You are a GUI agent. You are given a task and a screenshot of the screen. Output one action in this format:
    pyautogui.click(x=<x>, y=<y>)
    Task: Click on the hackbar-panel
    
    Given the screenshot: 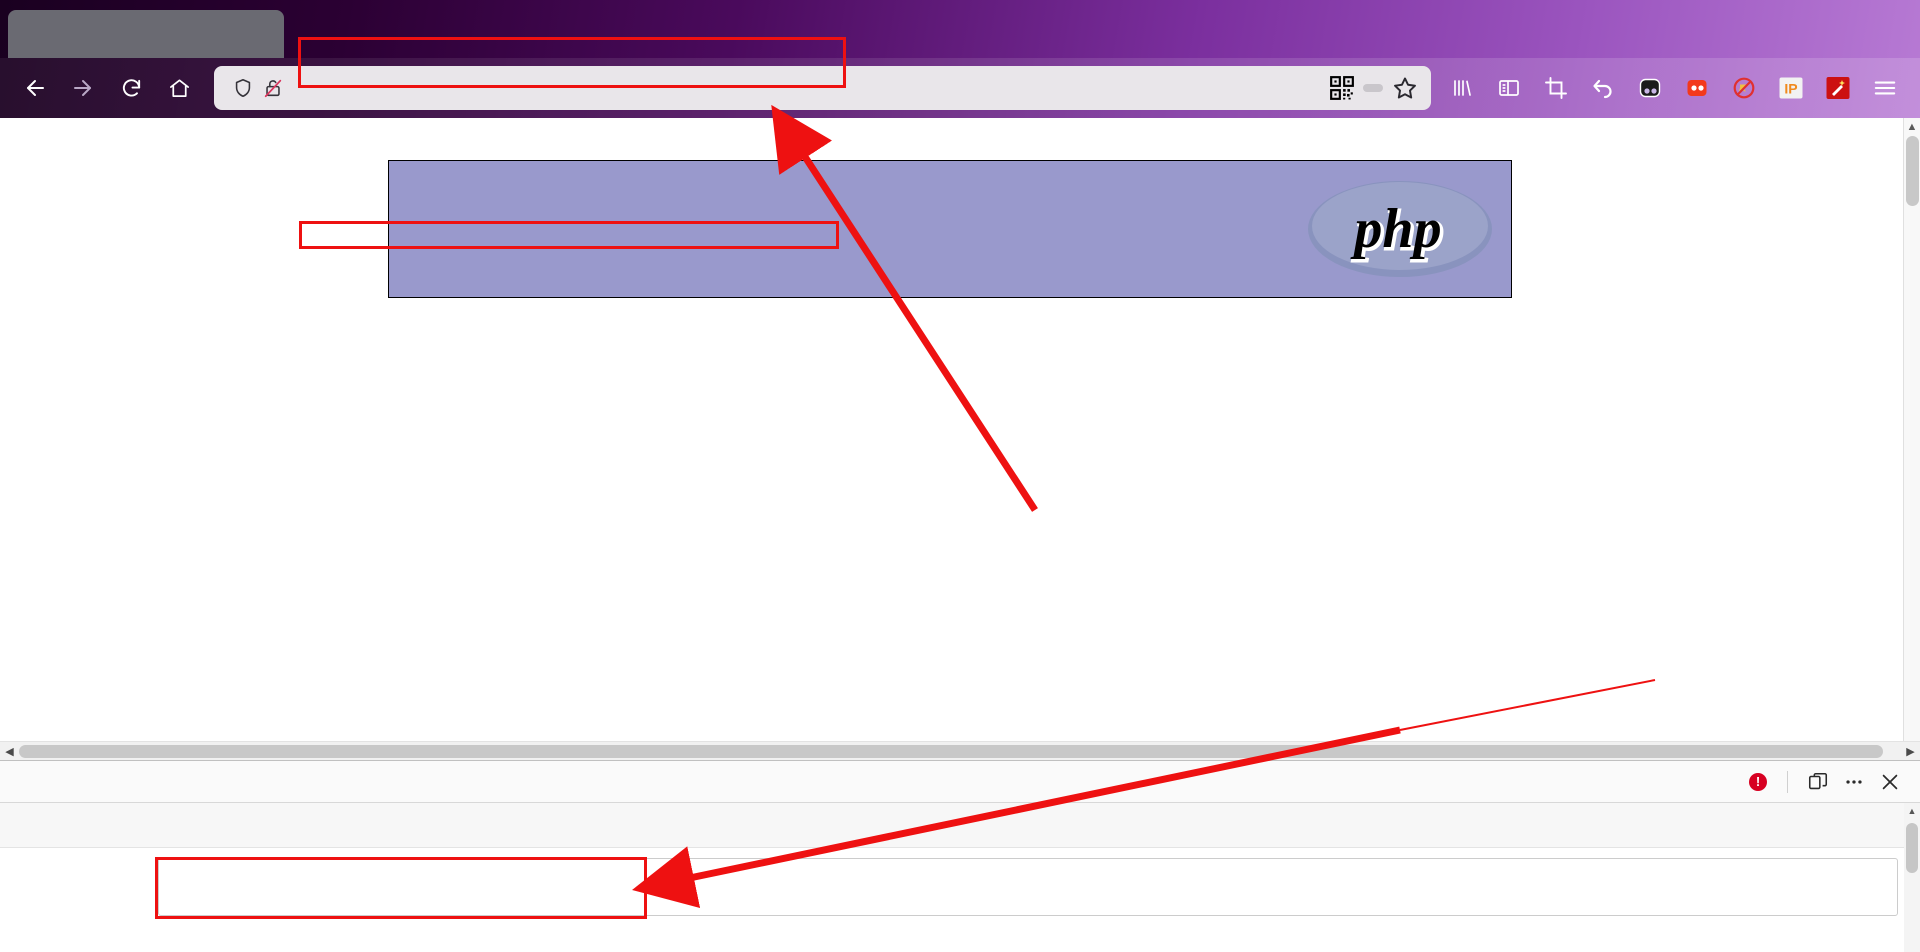 What is the action you would take?
    pyautogui.click(x=960, y=861)
    